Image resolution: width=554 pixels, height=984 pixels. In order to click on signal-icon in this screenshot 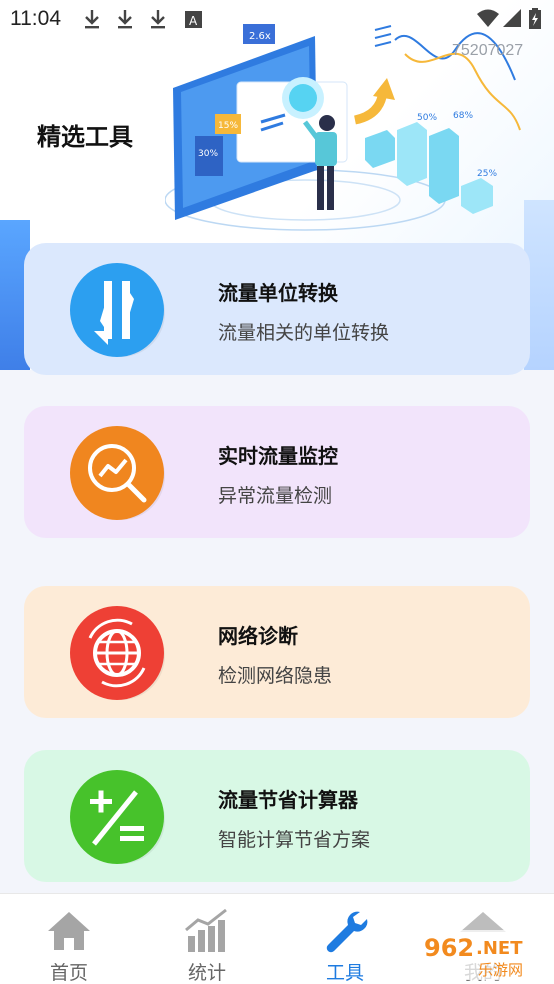, I will do `click(512, 18)`.